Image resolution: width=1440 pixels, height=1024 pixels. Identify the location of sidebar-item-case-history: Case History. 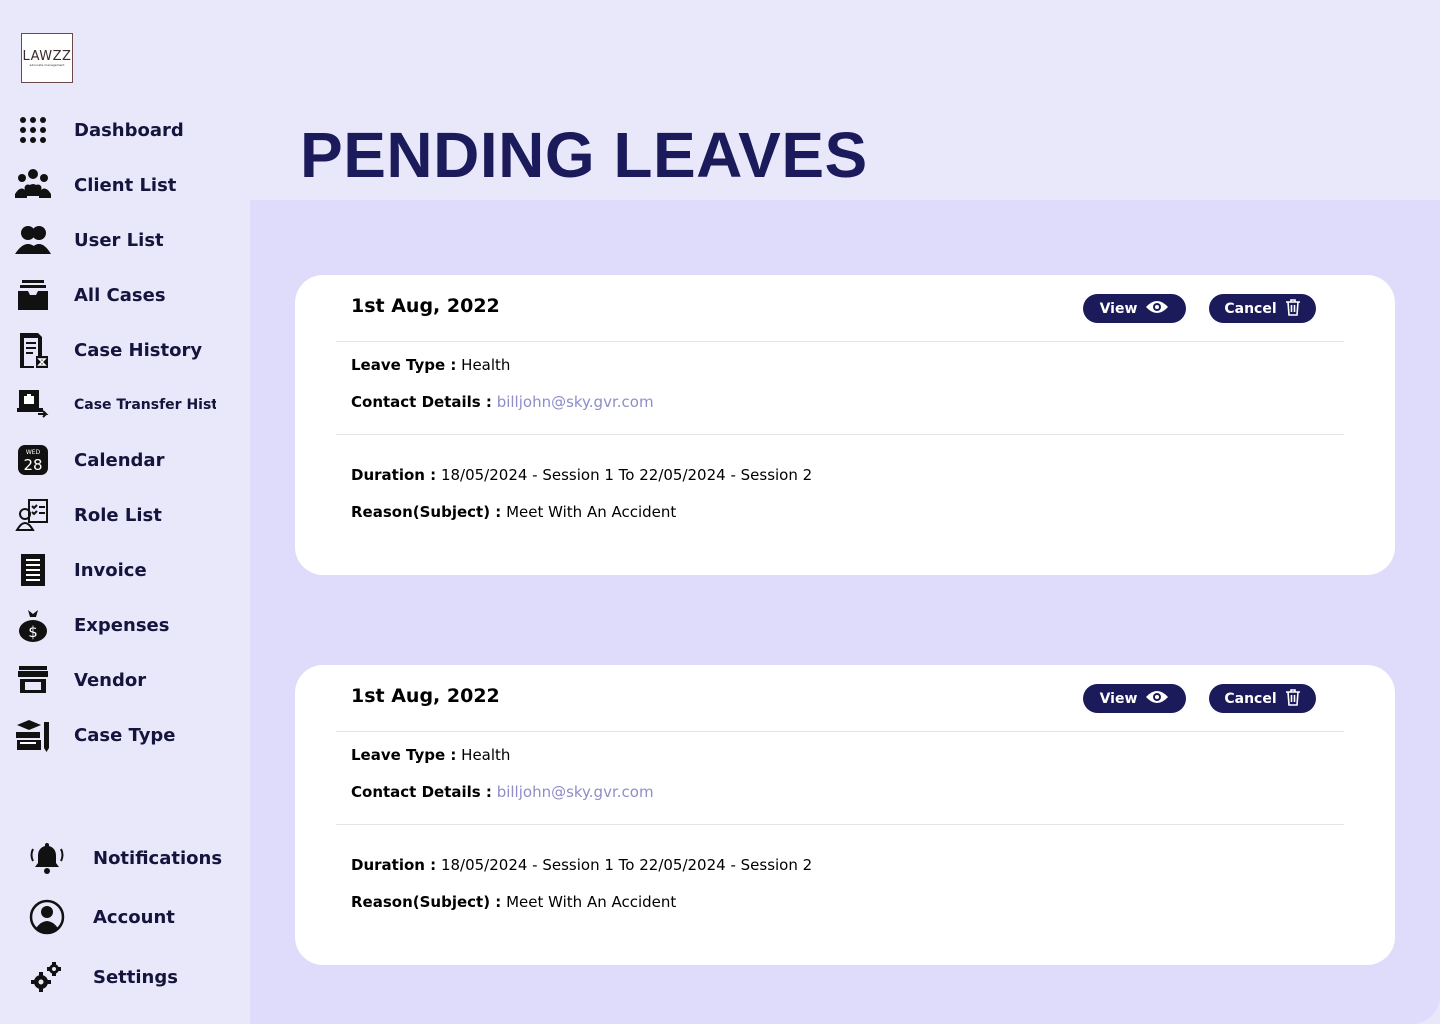
(127, 350).